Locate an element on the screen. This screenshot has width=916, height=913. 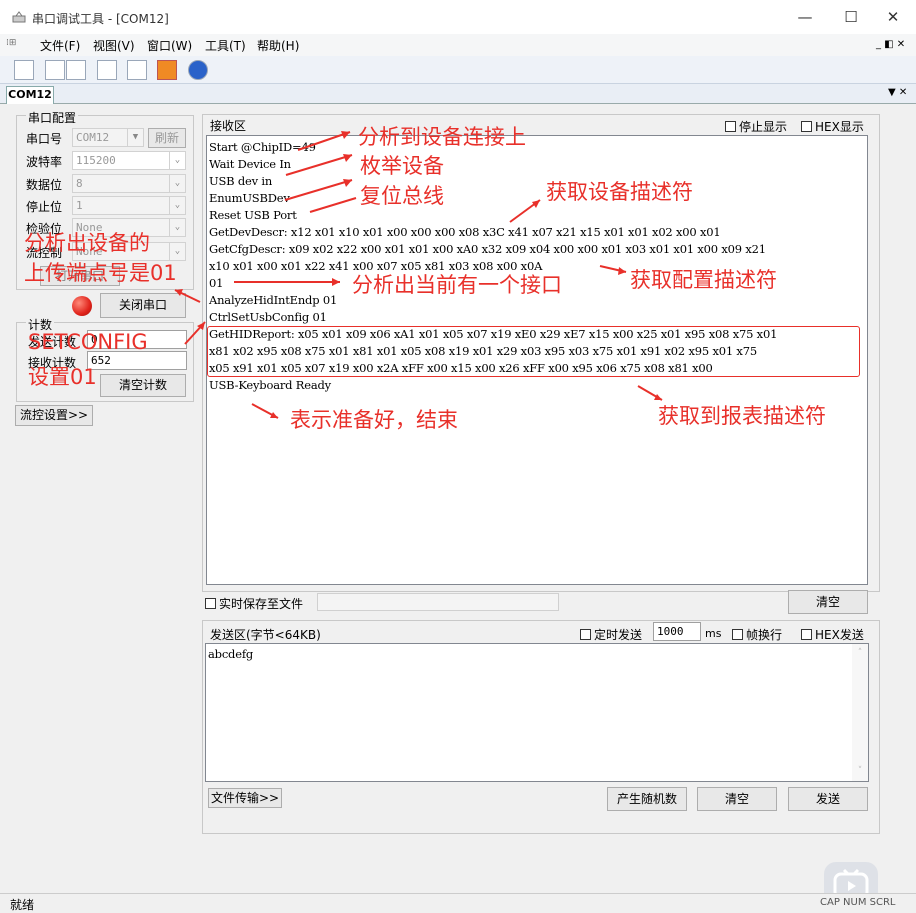
annotation-enumerate: 枚举设备 is located at coordinates (402, 166).